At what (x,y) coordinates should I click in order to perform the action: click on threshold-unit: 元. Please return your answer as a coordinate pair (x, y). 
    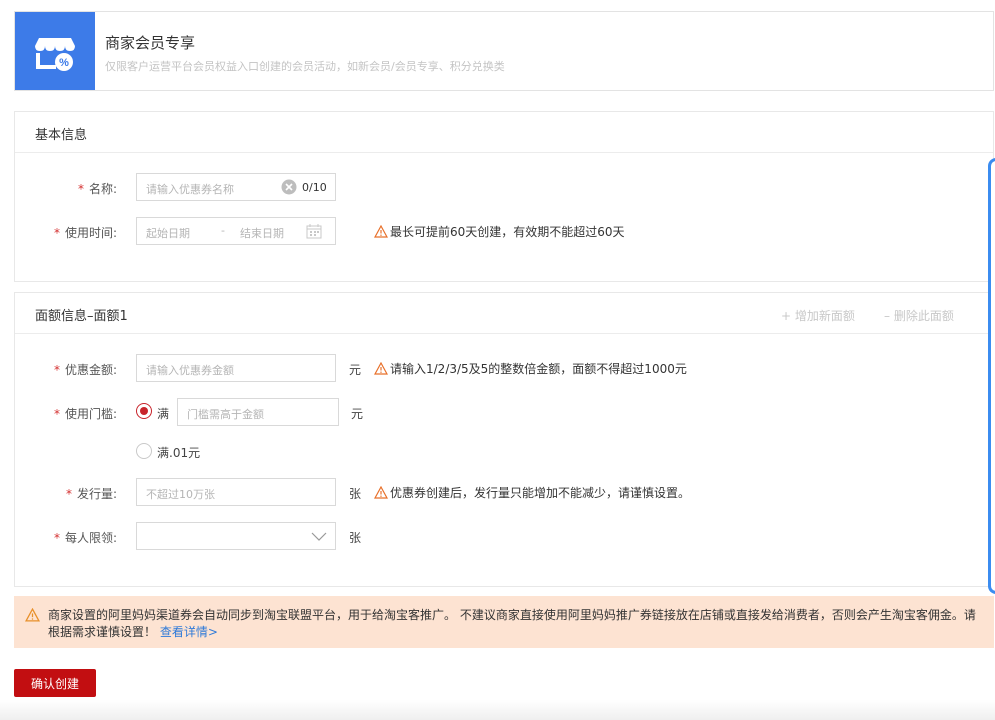
    Looking at the image, I should click on (357, 414).